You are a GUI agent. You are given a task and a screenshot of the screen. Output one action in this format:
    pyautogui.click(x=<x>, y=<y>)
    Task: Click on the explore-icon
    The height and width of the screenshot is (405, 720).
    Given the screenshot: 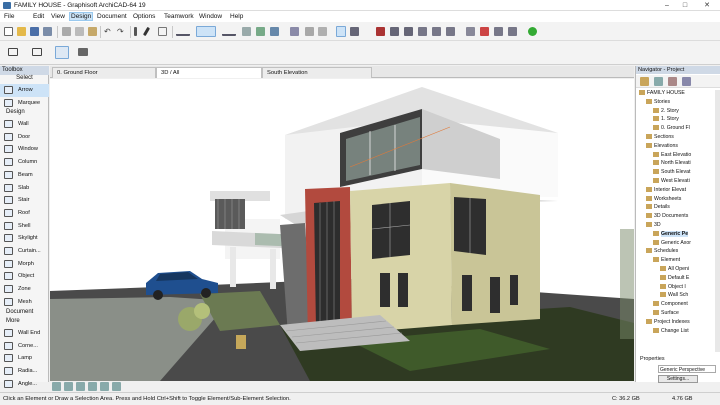 What is the action you would take?
    pyautogui.click(x=116, y=386)
    